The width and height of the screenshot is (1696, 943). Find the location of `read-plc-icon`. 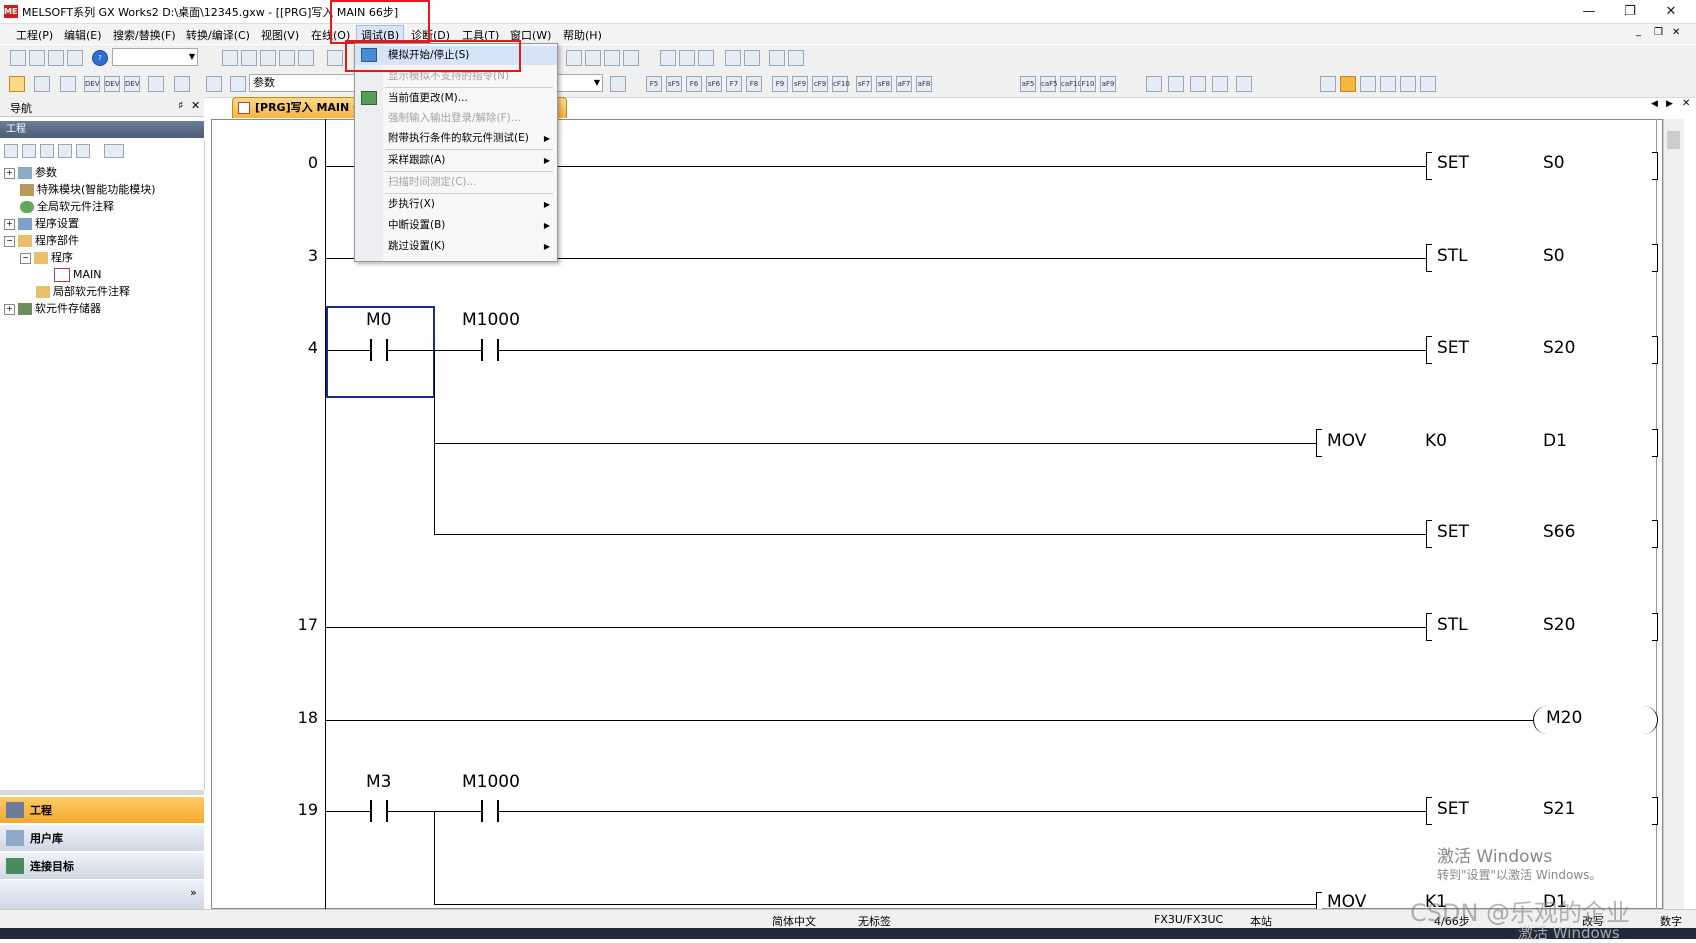

read-plc-icon is located at coordinates (335, 58).